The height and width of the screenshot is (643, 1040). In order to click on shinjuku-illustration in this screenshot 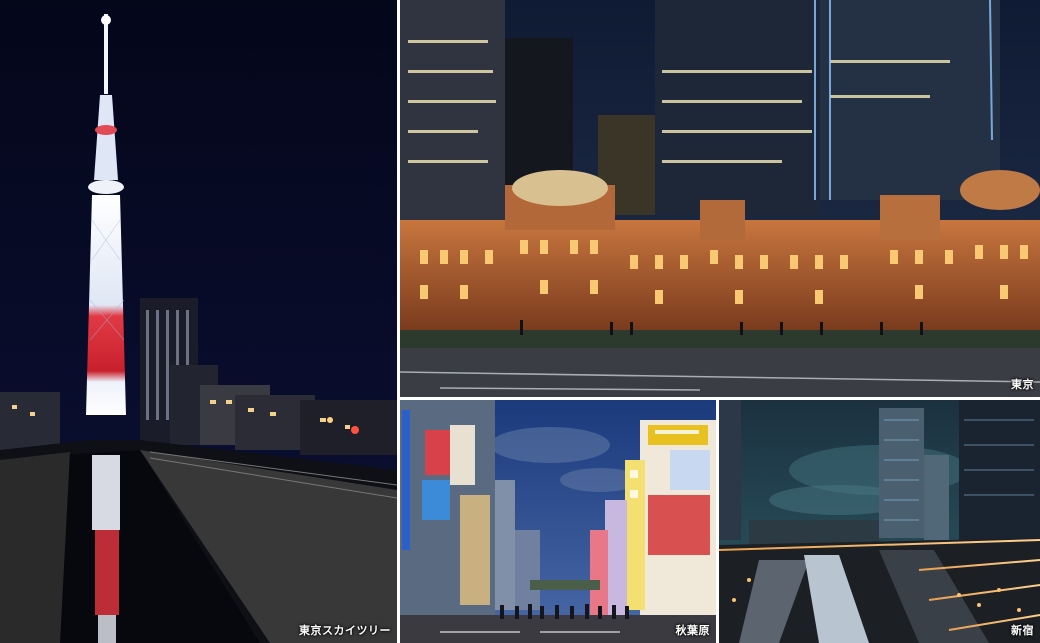, I will do `click(879, 521)`.